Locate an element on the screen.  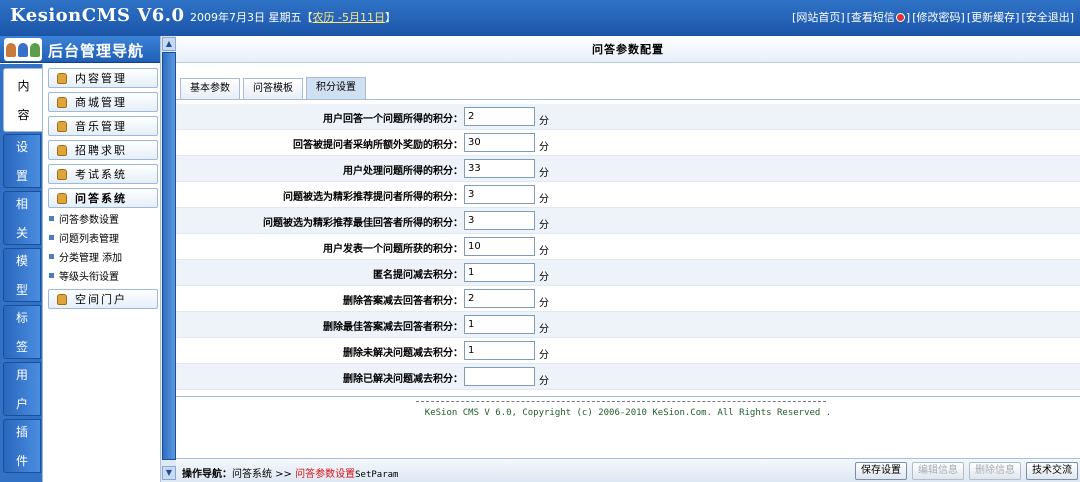
menu-item-exam-system: 考试系统 is located at coordinates (103, 174).